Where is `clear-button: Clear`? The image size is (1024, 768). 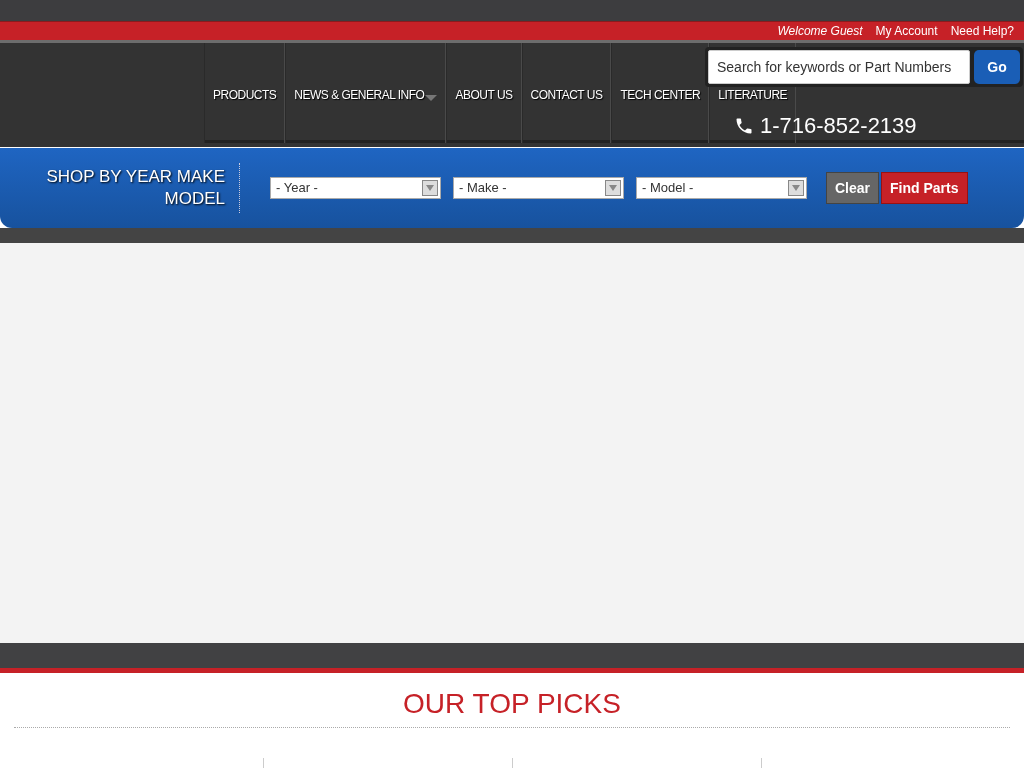
clear-button: Clear is located at coordinates (853, 188).